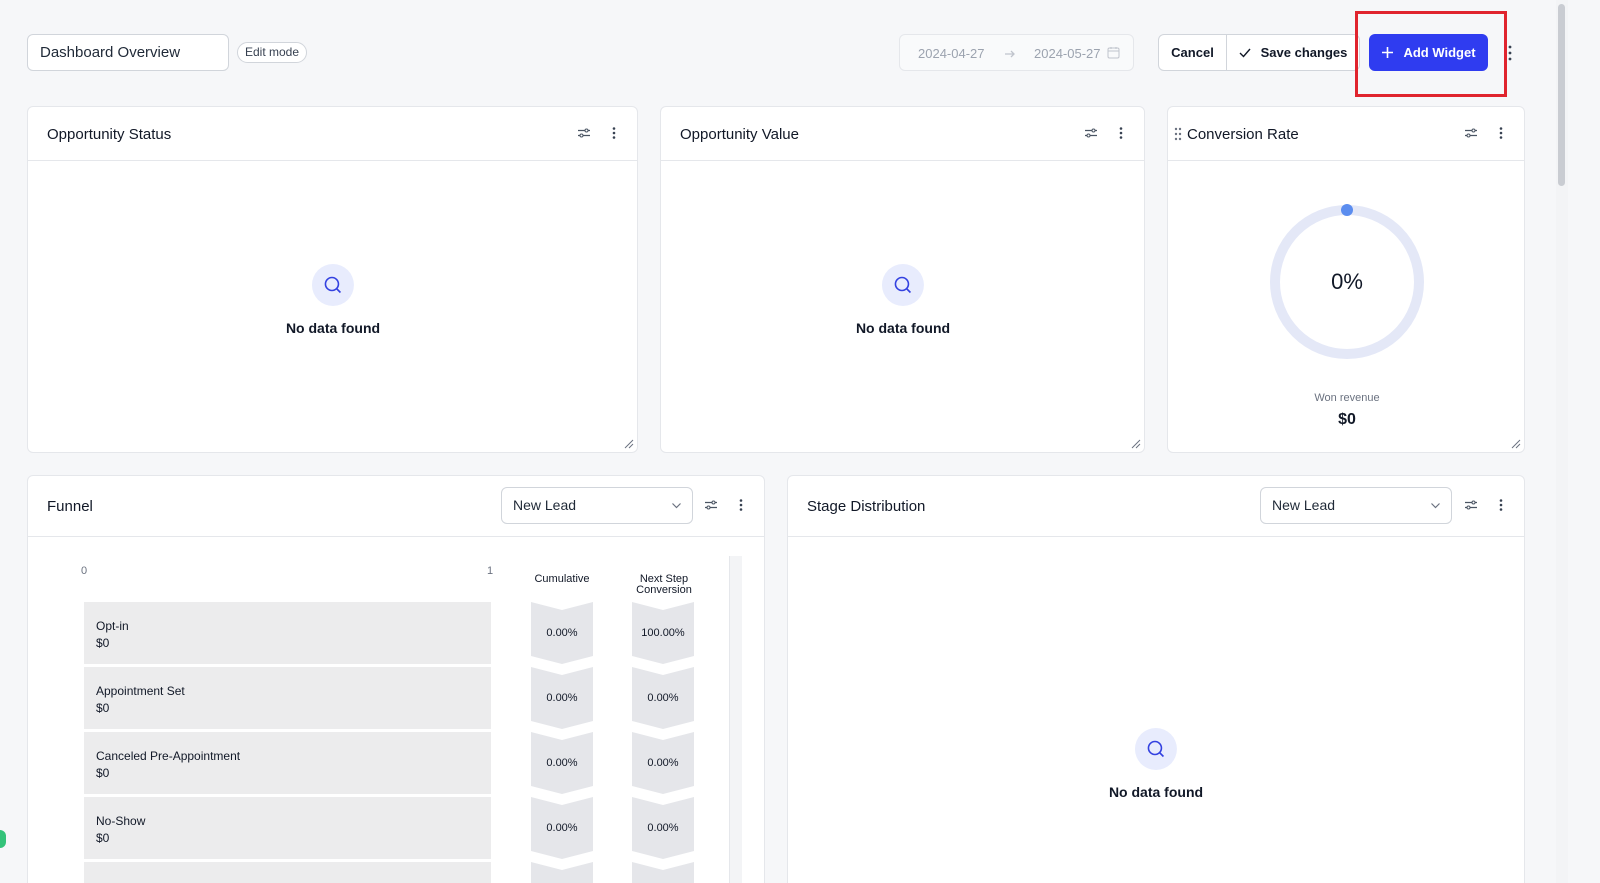  I want to click on conversion-rate-widget: Conversion Rate 0% Won revenue $0, so click(1346, 279).